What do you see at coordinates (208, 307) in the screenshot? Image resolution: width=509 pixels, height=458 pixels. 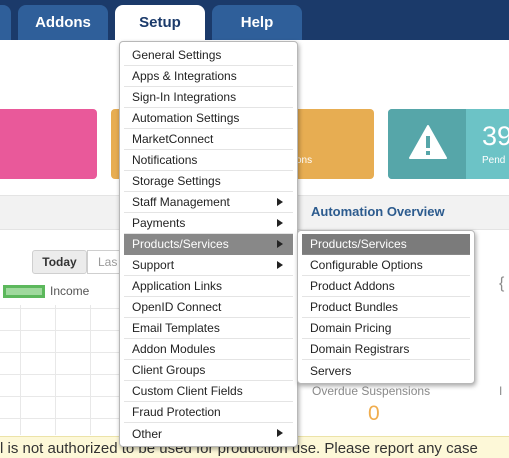 I see `menu-item-openid-connect: OpenID Connect` at bounding box center [208, 307].